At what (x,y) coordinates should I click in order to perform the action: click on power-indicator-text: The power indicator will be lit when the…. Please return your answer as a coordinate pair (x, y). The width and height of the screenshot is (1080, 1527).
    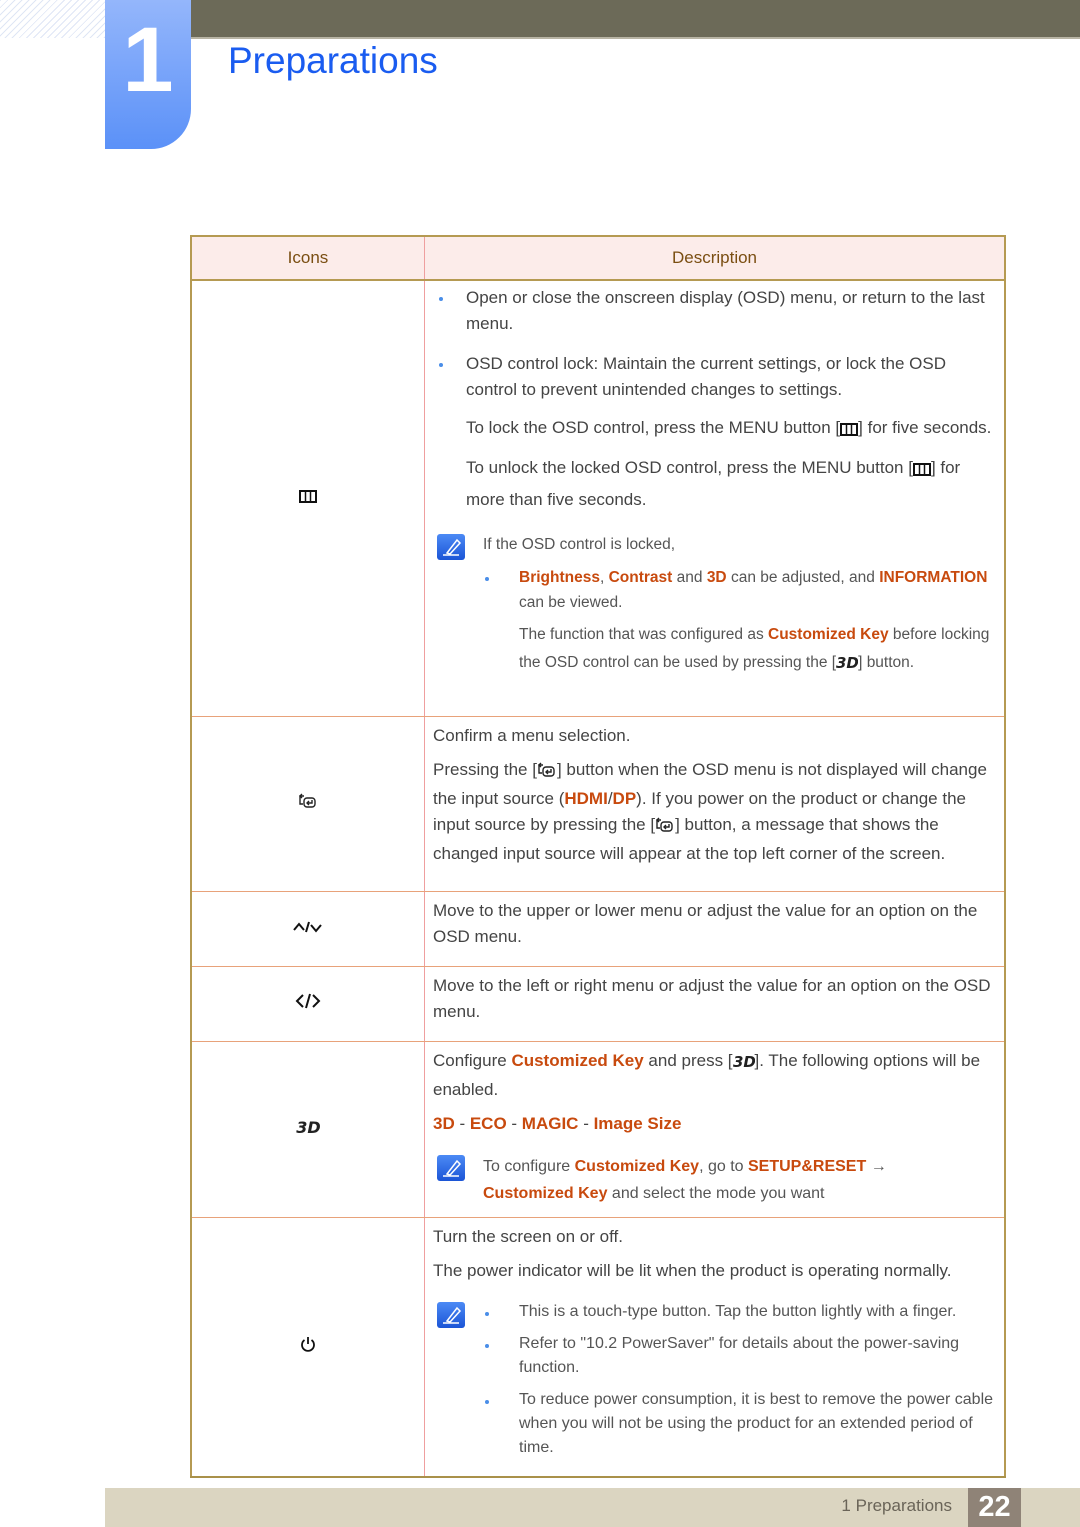
    Looking at the image, I should click on (692, 1270).